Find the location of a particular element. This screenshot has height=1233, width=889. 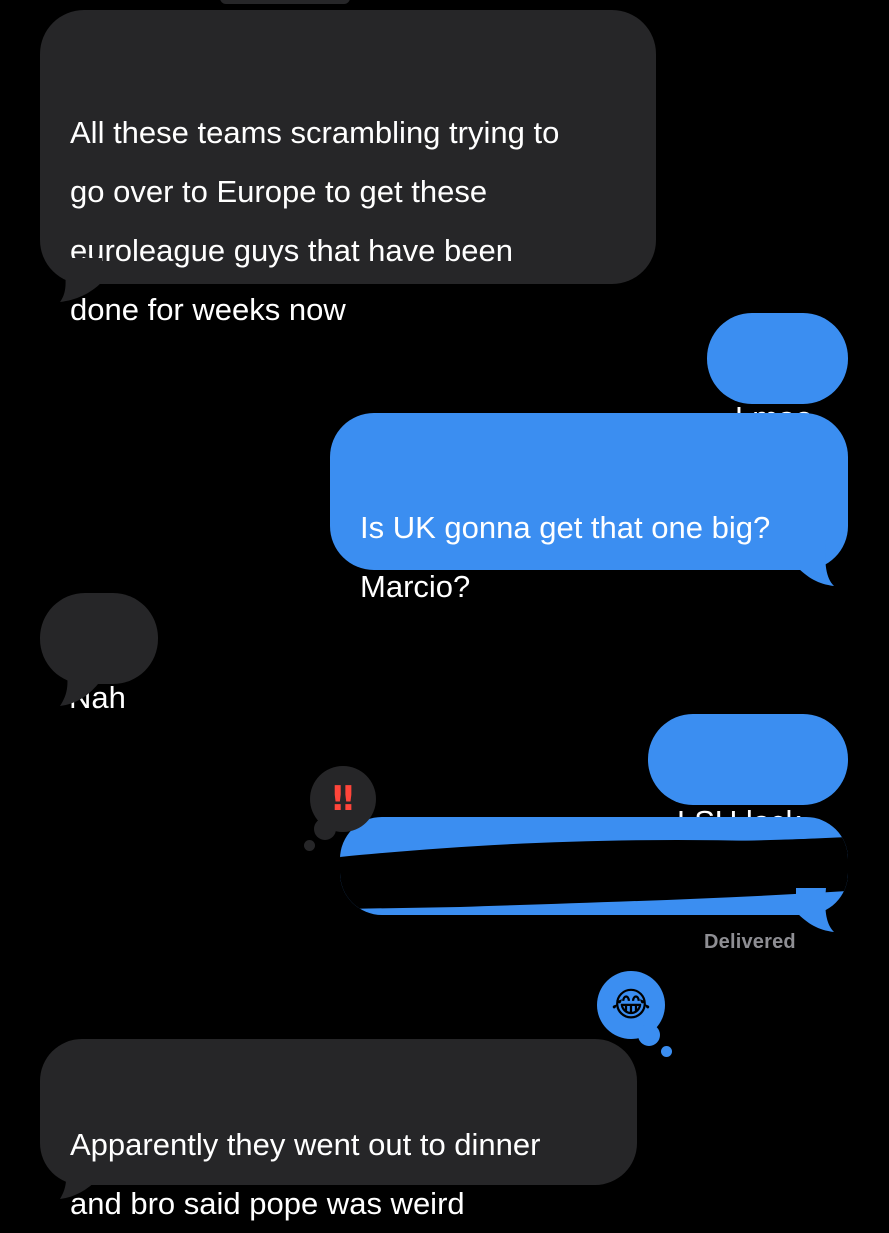

laughing-emoji-icon: 😂 is located at coordinates (631, 1005).